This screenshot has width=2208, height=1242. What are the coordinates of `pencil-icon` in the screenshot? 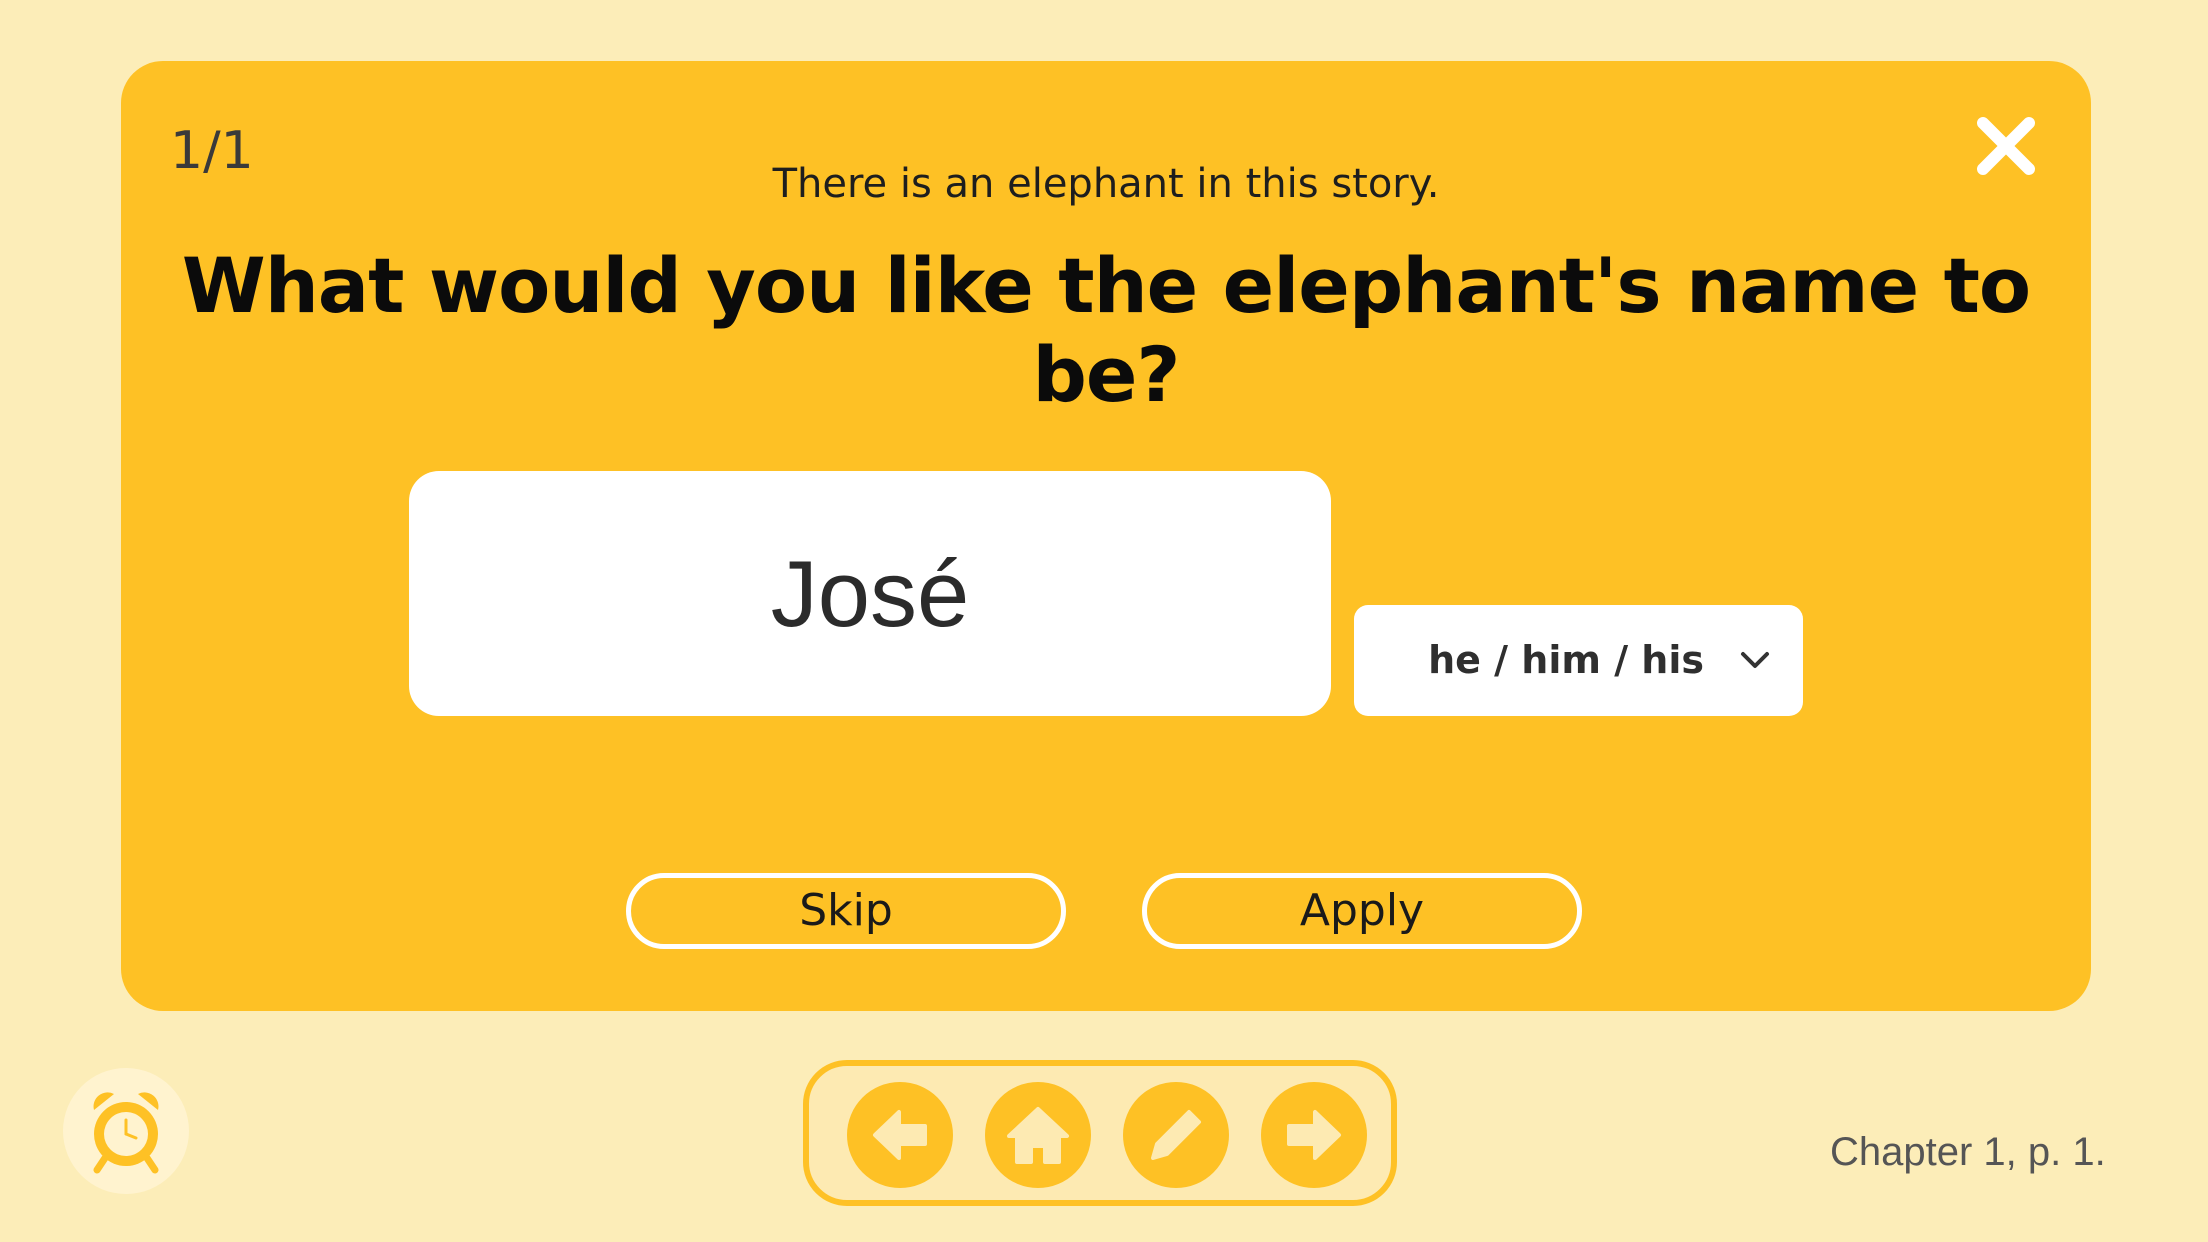 It's located at (1176, 1135).